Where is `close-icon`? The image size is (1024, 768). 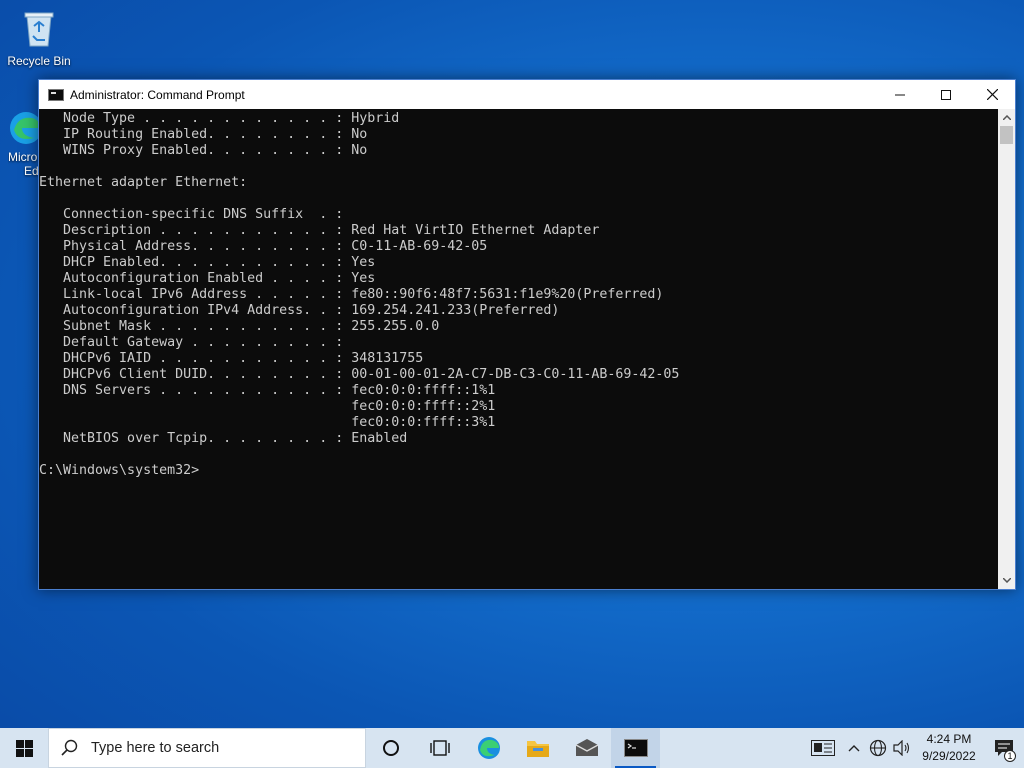 close-icon is located at coordinates (992, 94).